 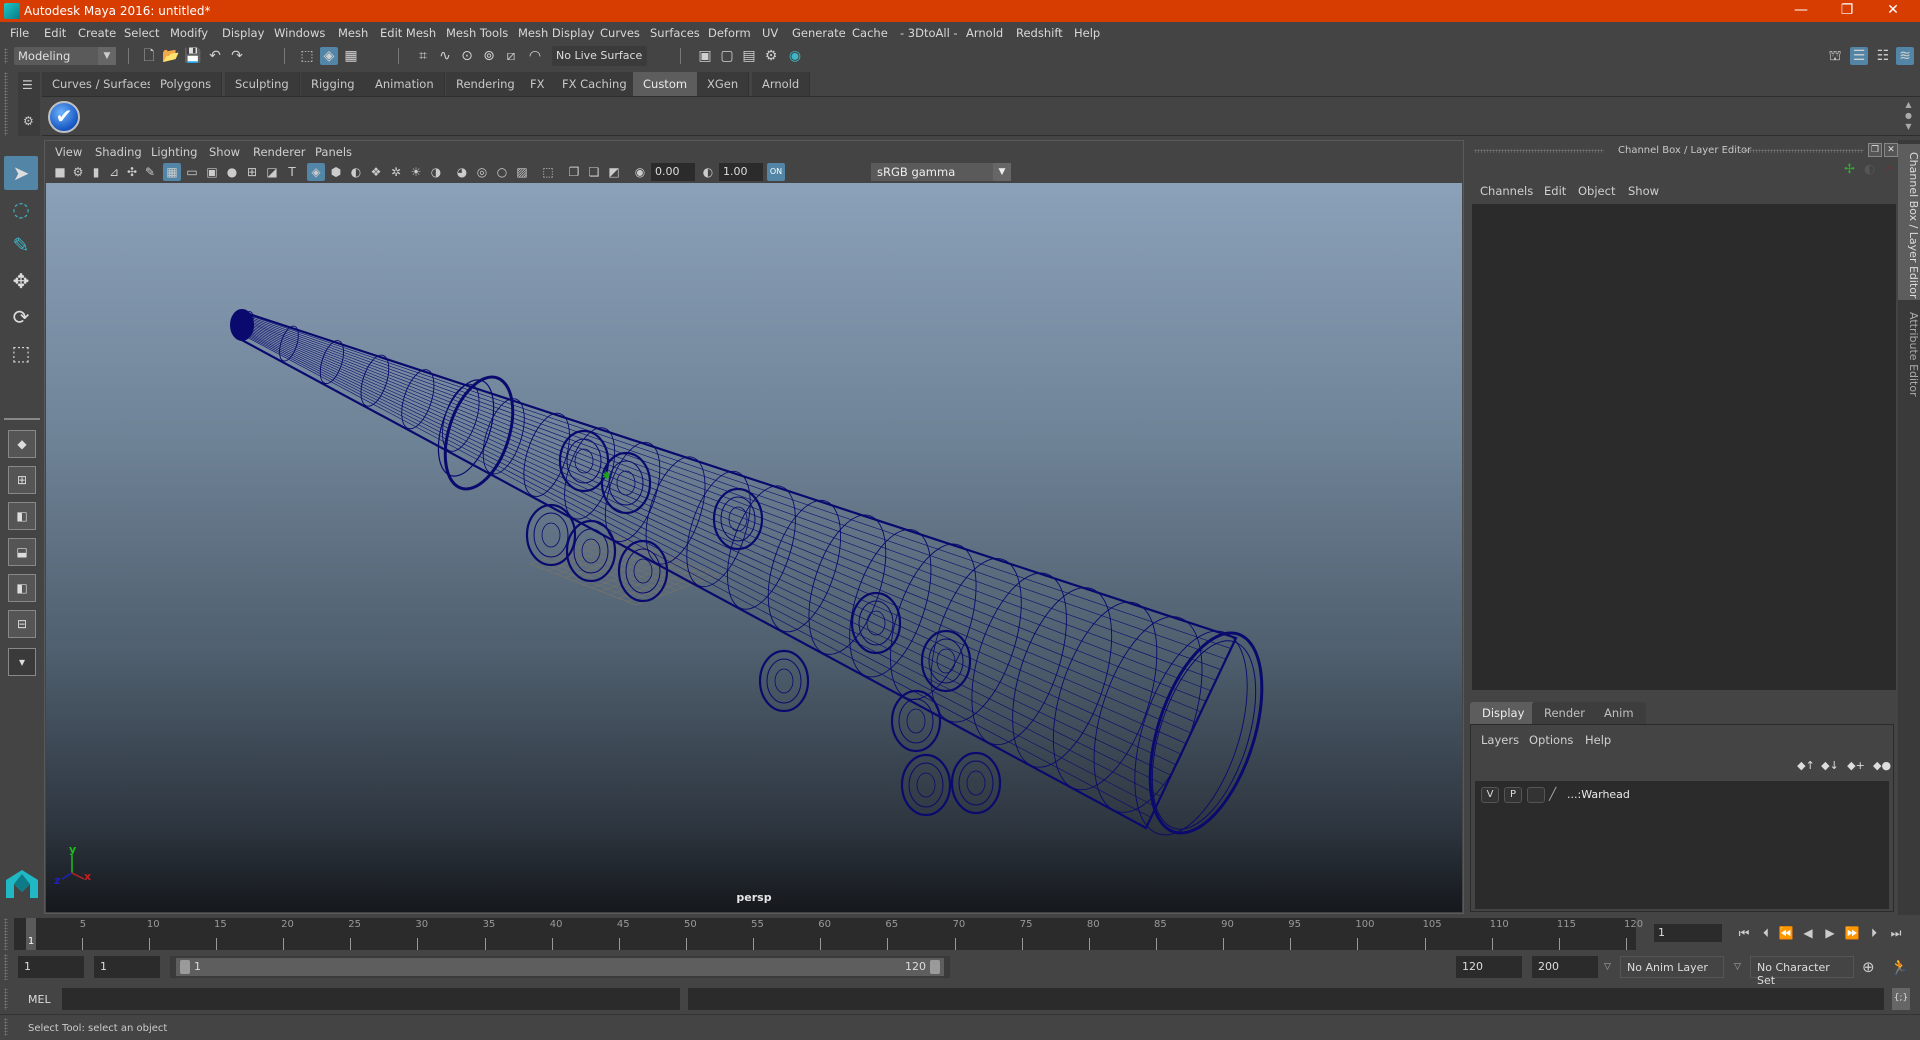 What do you see at coordinates (436, 172) in the screenshot?
I see `screen-space-ao-icon: ◑` at bounding box center [436, 172].